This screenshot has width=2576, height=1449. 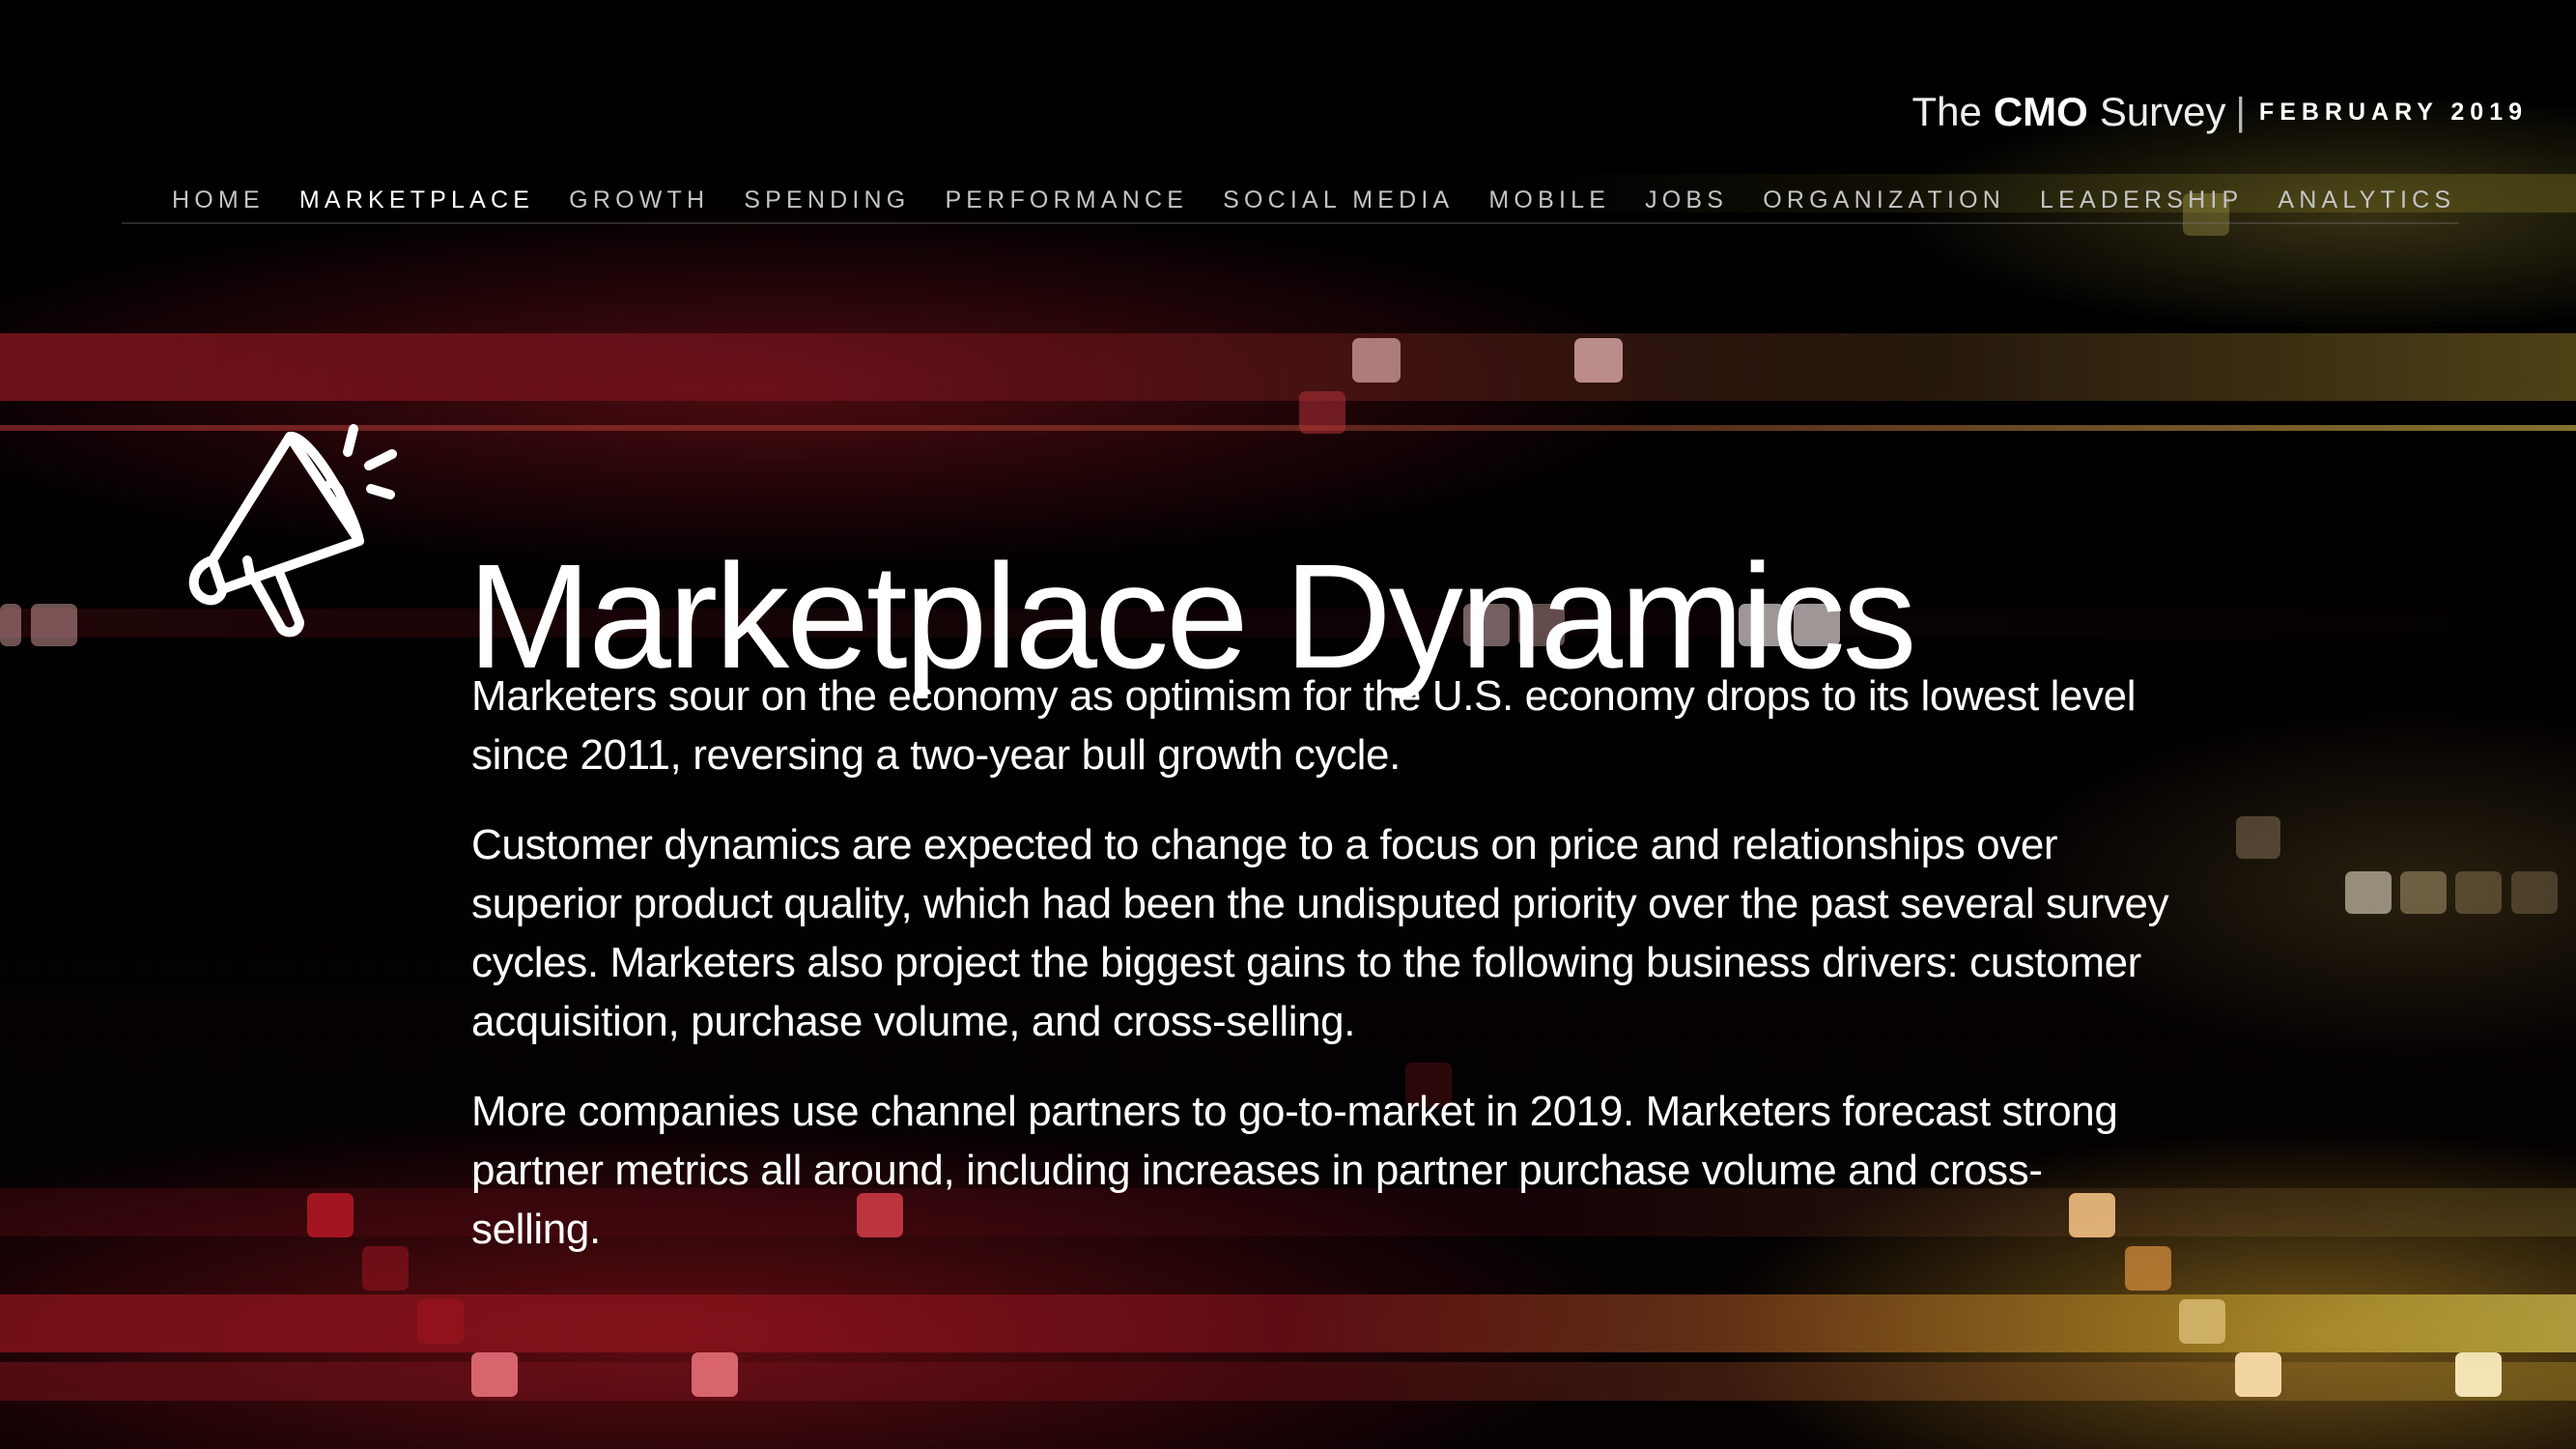 I want to click on brand-header: The CMO Survey | FEBRUARY 2019, so click(x=2219, y=112).